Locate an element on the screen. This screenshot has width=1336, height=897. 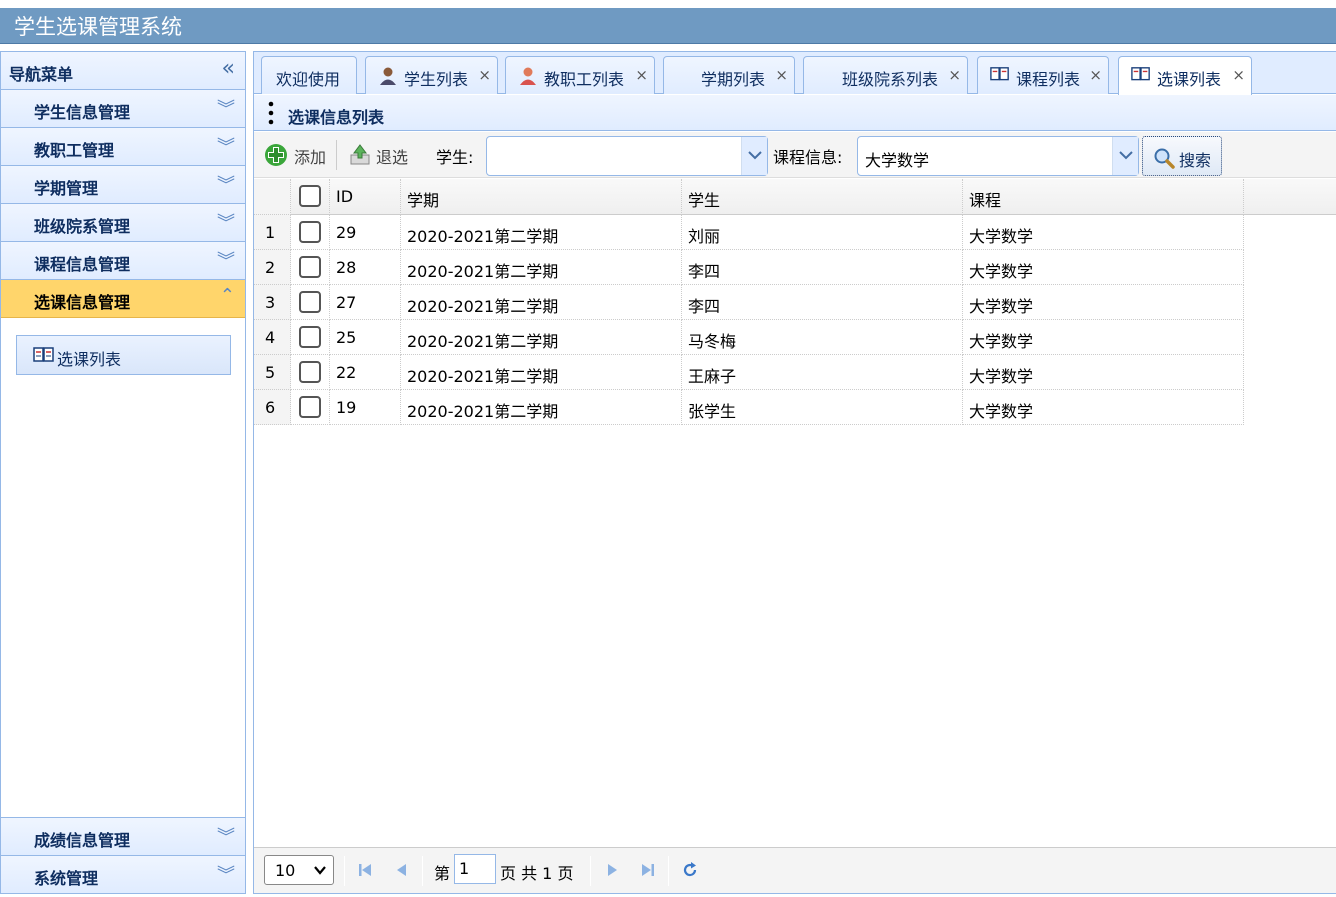
next-page-icon is located at coordinates (612, 870).